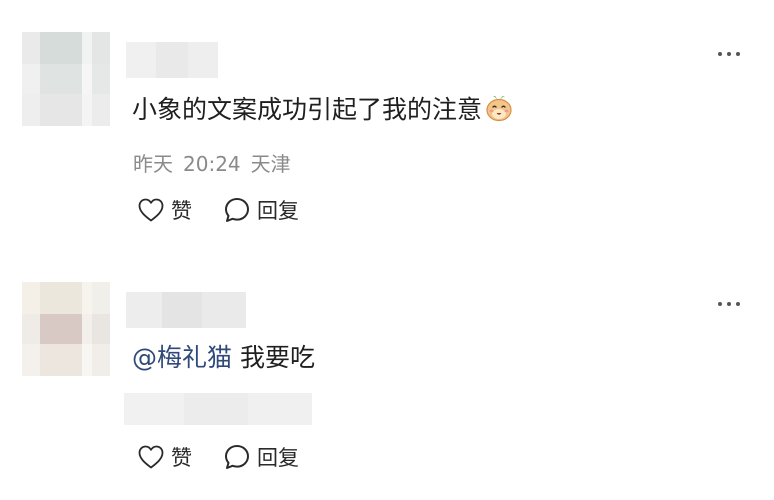 The image size is (774, 500). What do you see at coordinates (307, 109) in the screenshot?
I see `comment-body: 小象的文案成功引起了我的注意` at bounding box center [307, 109].